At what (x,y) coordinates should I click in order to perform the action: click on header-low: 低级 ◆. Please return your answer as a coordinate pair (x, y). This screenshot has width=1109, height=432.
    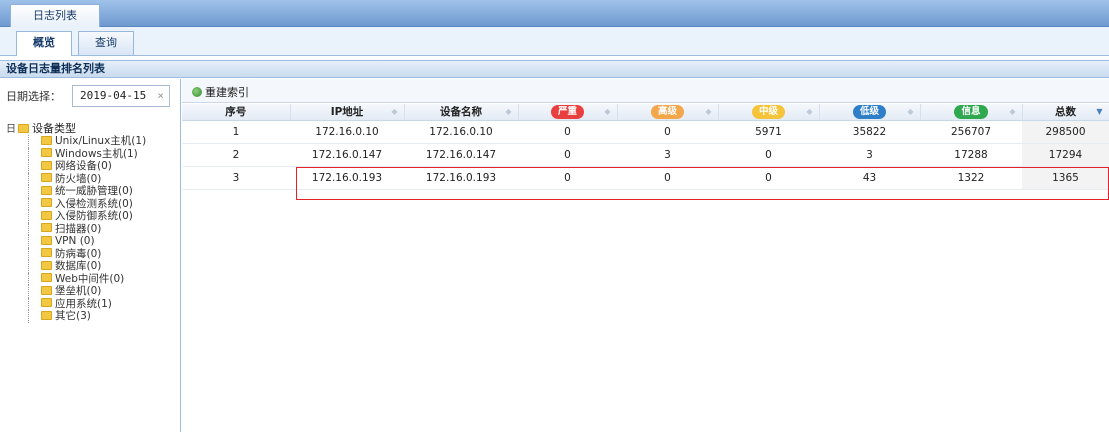
    Looking at the image, I should click on (870, 112).